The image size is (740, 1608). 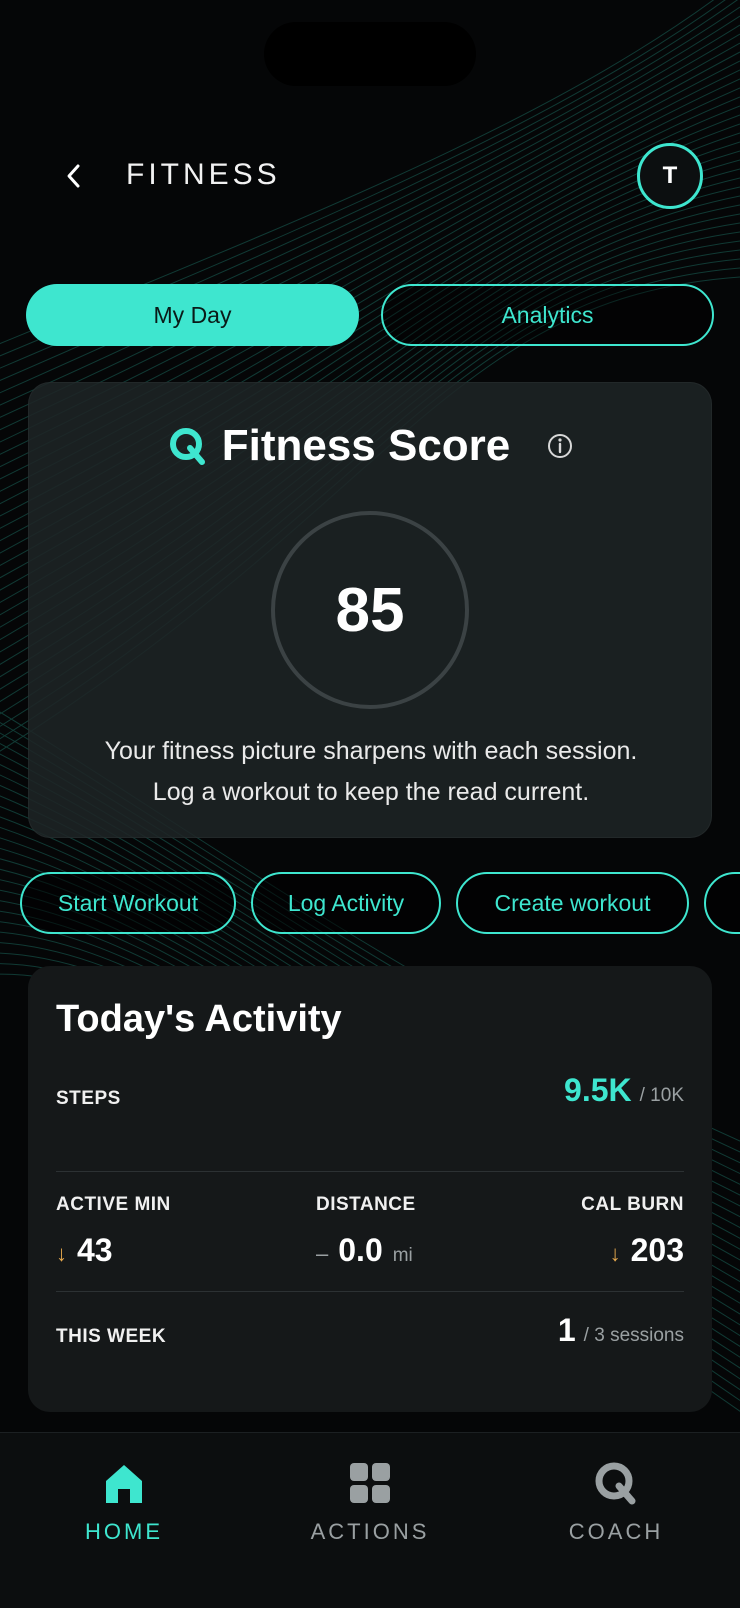 What do you see at coordinates (598, 1090) in the screenshot?
I see `steps-value: 9.5K` at bounding box center [598, 1090].